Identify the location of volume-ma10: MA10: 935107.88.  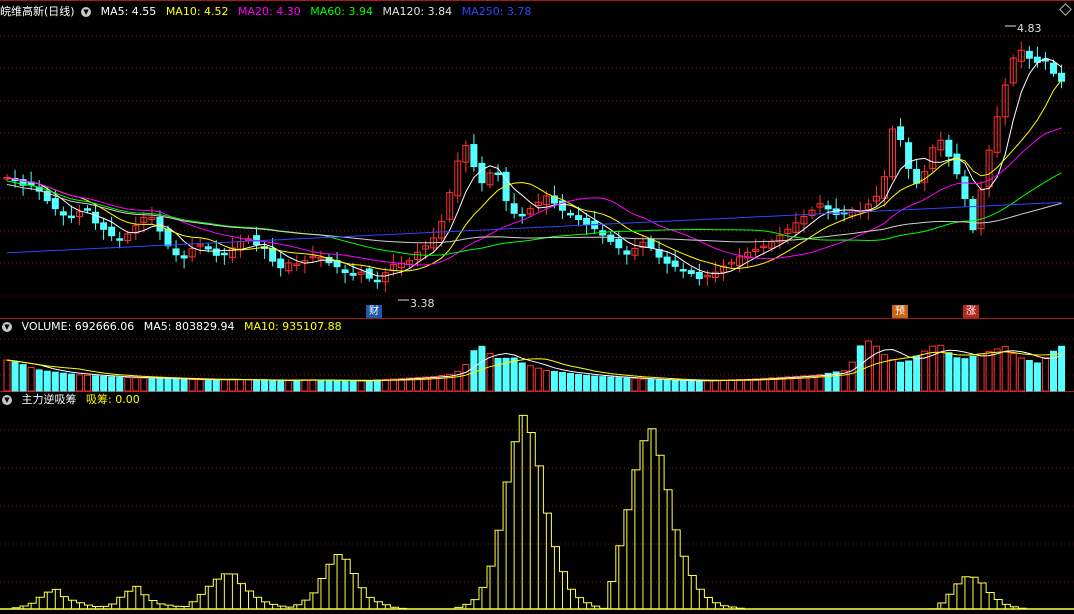
(292, 326).